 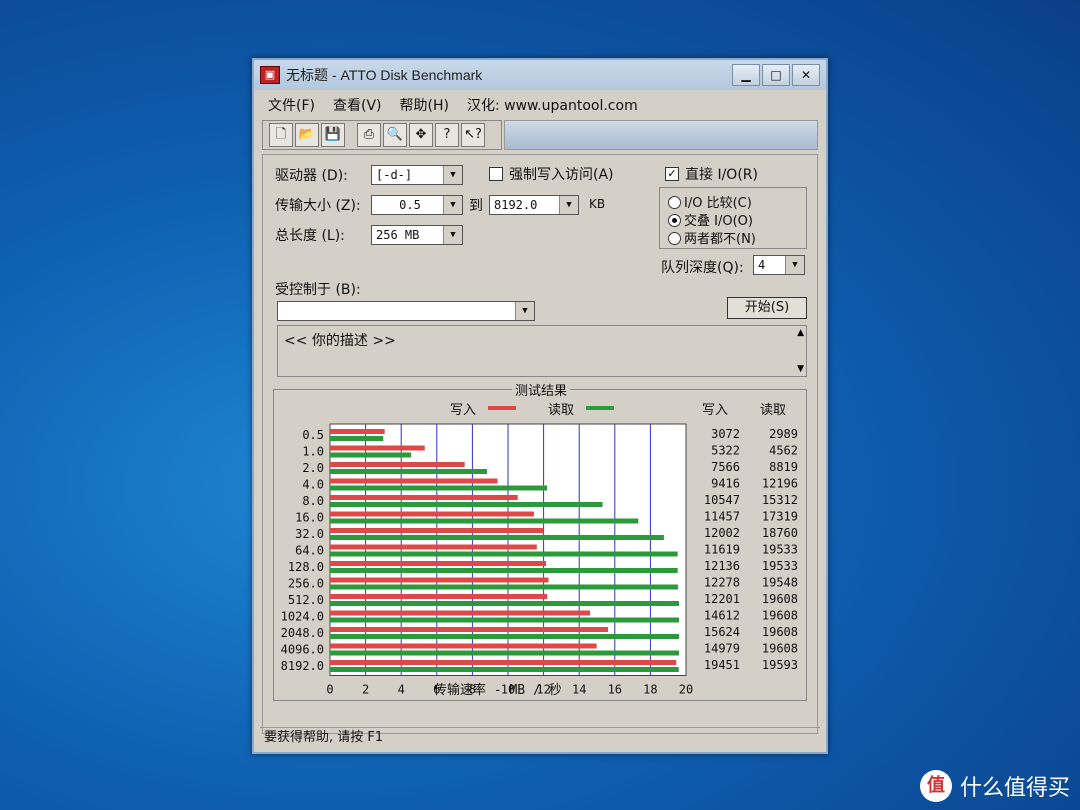 I want to click on x-tick-label: 0, so click(x=329, y=690).